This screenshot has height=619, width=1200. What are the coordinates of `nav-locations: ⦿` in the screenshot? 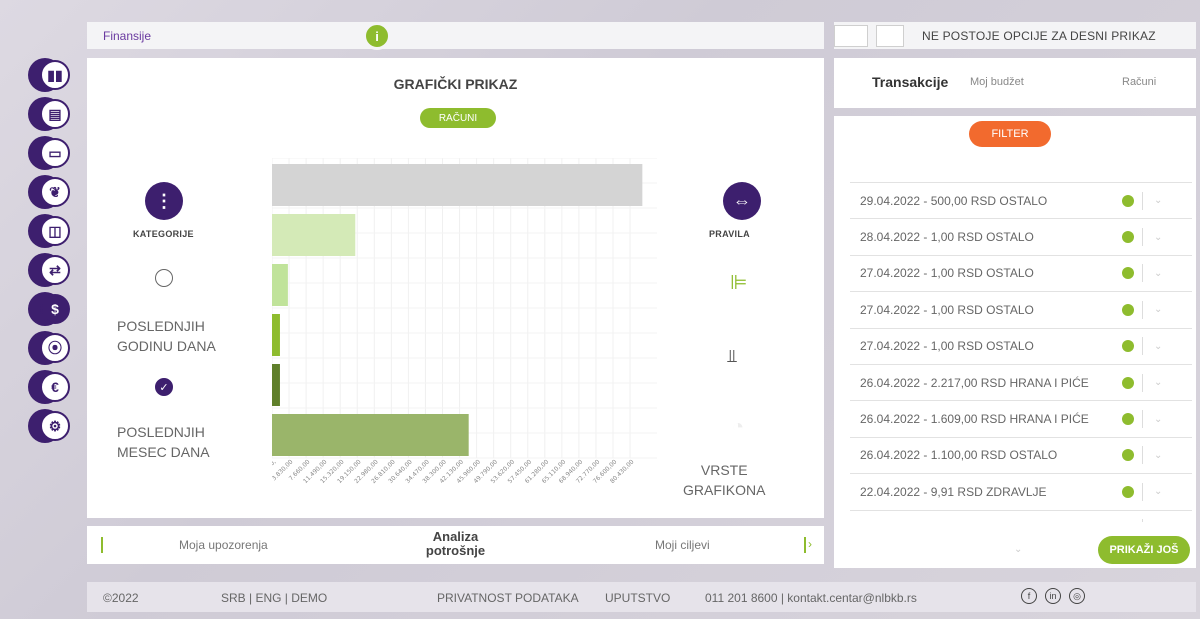 It's located at (52, 348).